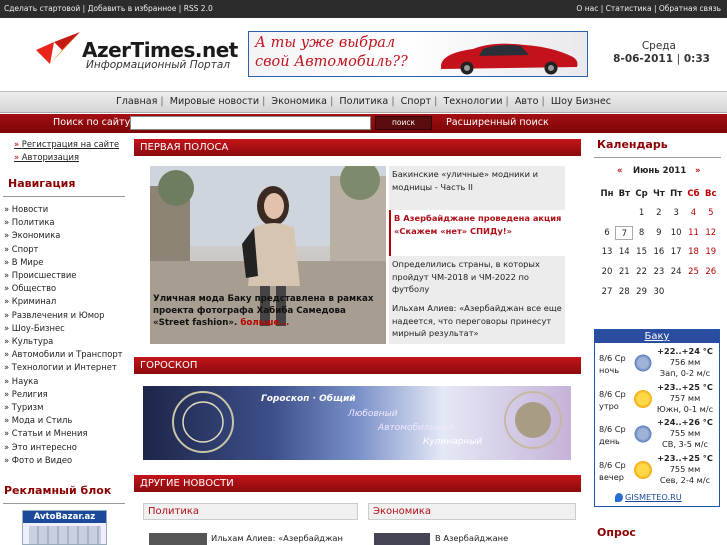  Describe the element at coordinates (711, 233) in the screenshot. I see `calendar-day: 12` at that location.